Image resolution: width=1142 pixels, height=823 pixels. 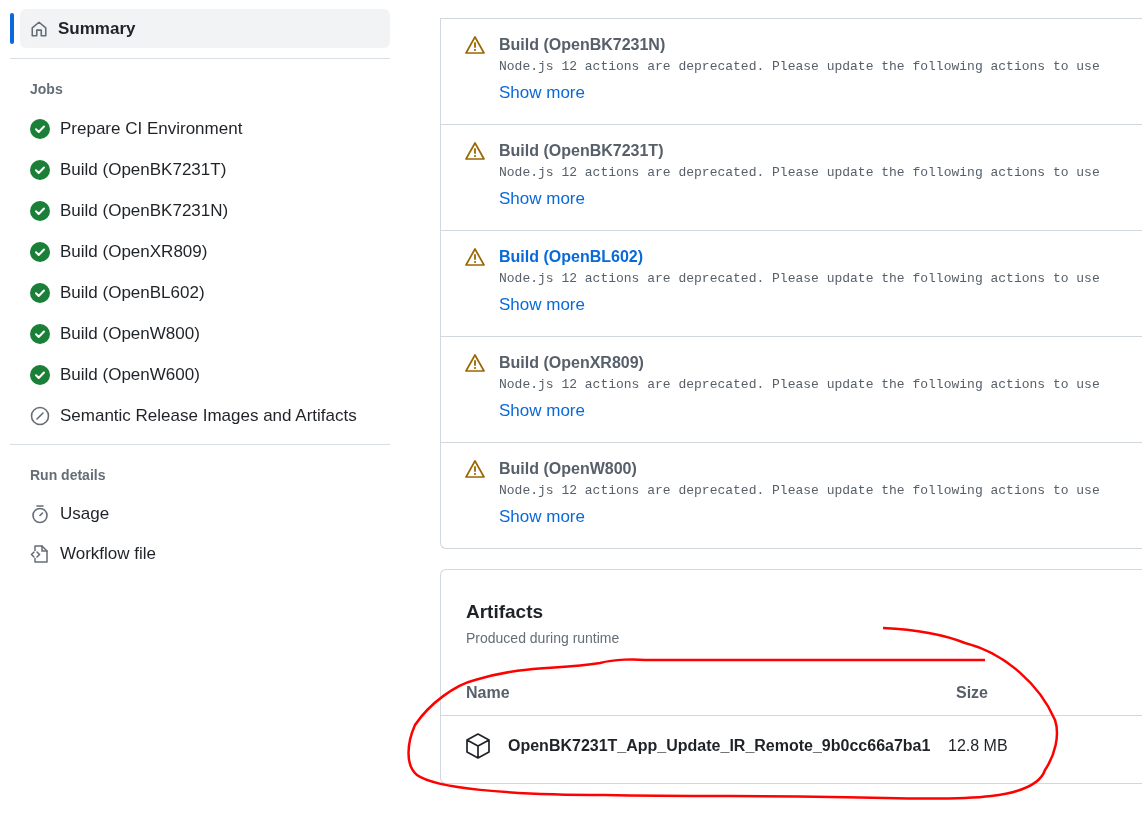 I want to click on artifacts-subtitle: Produced during runtime, so click(x=543, y=638).